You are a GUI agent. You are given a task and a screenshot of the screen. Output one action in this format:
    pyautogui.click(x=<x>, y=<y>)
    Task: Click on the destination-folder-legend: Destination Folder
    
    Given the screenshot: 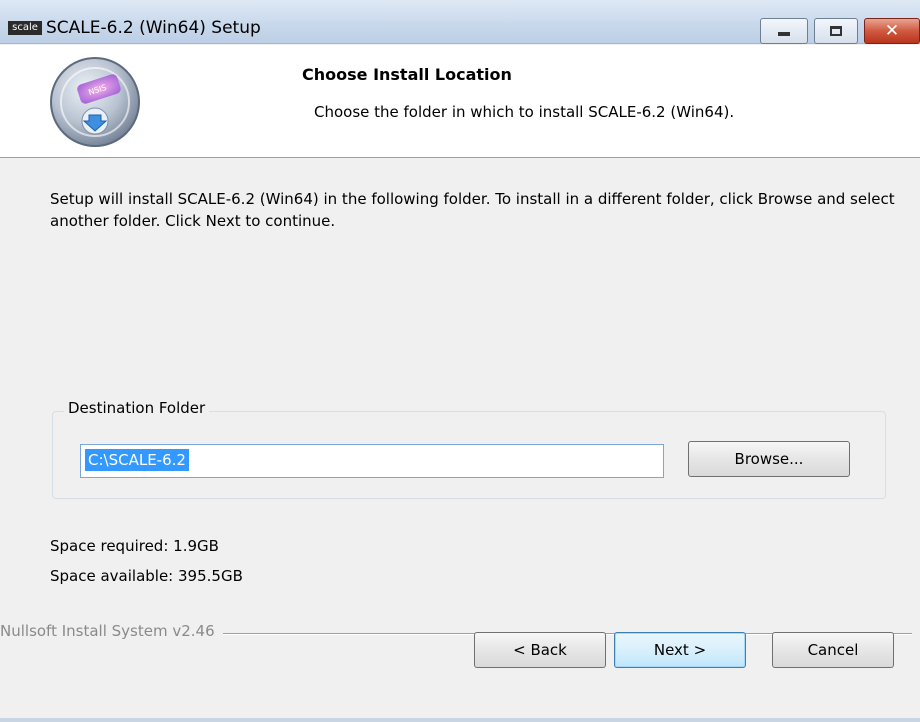 What is the action you would take?
    pyautogui.click(x=137, y=408)
    